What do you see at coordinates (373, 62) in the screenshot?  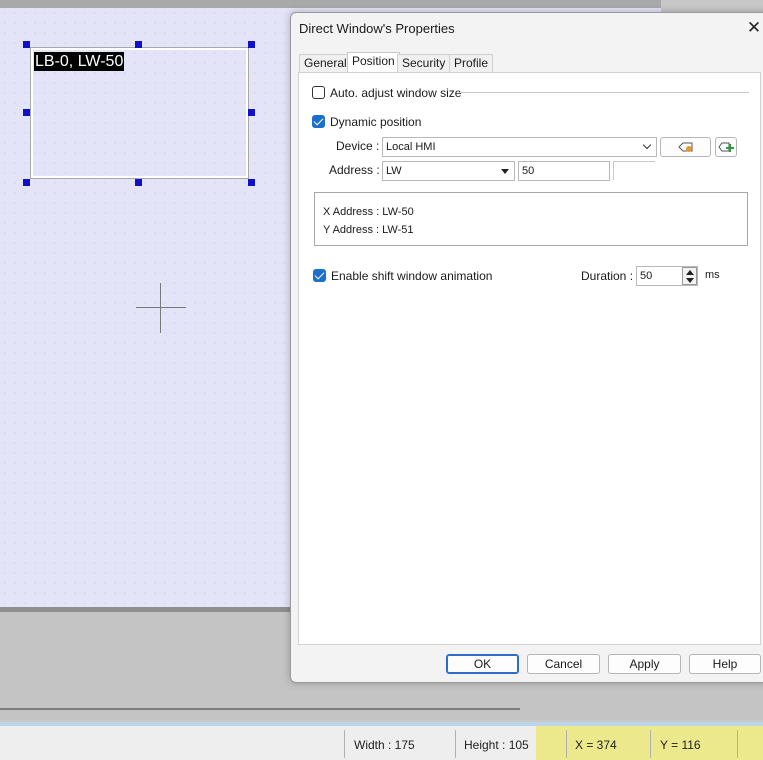 I see `tab-position: Position` at bounding box center [373, 62].